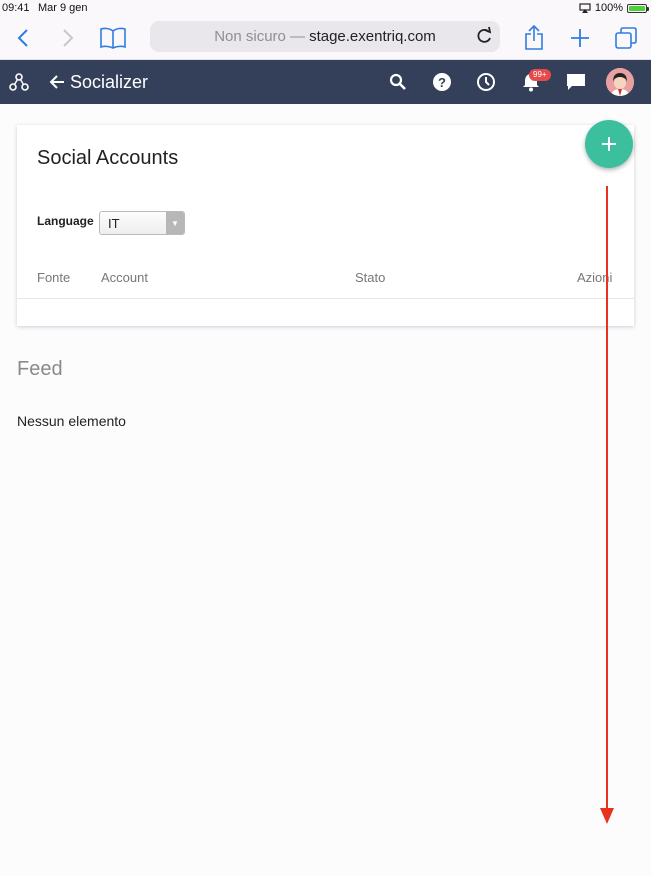 Image resolution: width=651 pixels, height=876 pixels. I want to click on status-time: 09:41, so click(16, 8).